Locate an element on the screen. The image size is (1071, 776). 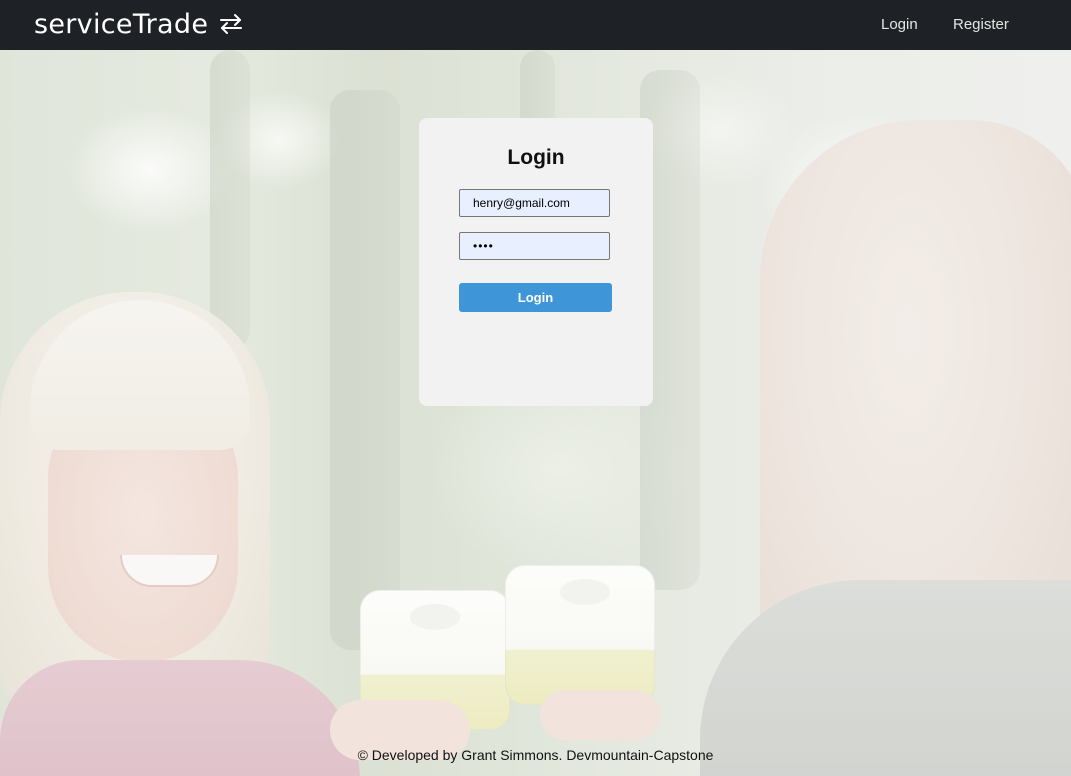
email-field is located at coordinates (534, 203).